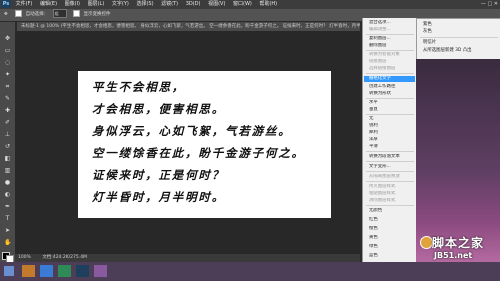  What do you see at coordinates (392, 119) in the screenshot?
I see `ctx-item-aa-none: 无` at bounding box center [392, 119].